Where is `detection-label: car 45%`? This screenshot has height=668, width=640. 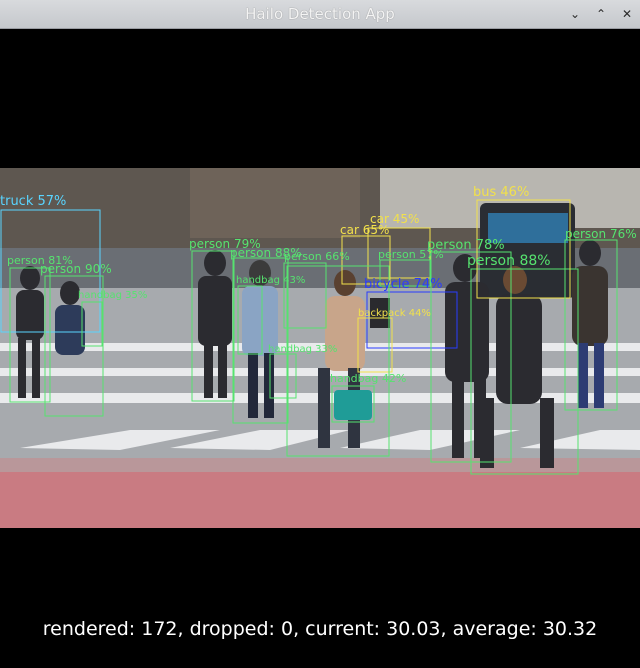
detection-label: car 45% is located at coordinates (394, 219).